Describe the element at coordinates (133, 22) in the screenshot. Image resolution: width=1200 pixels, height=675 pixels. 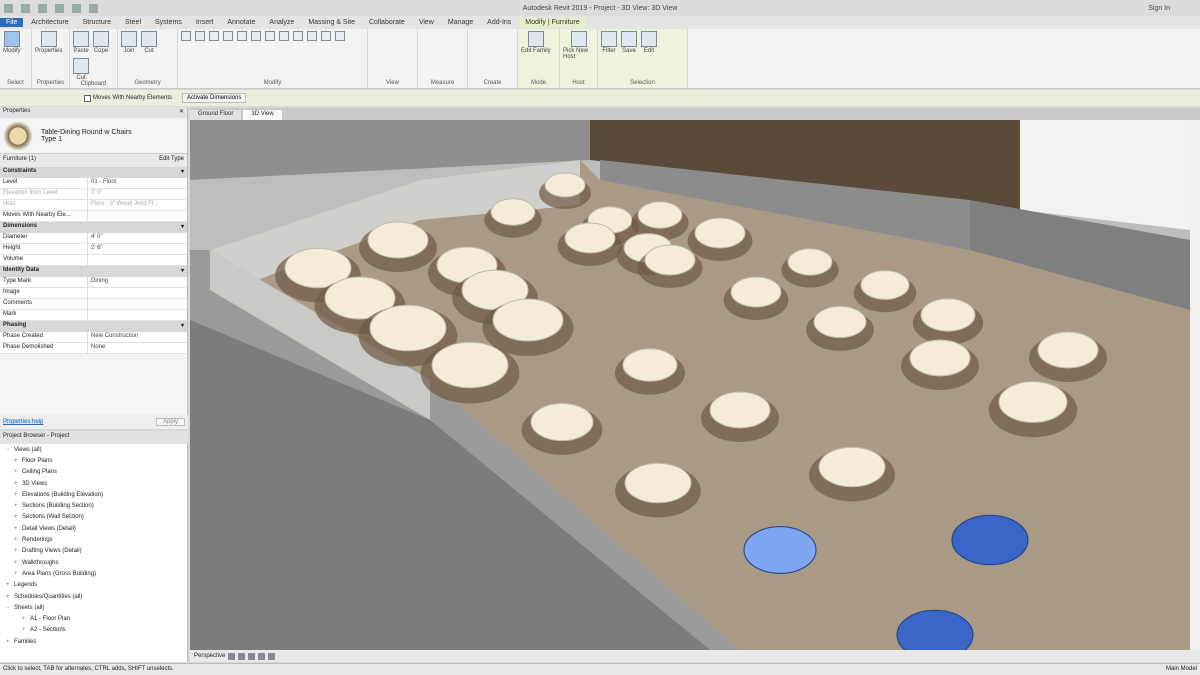
I see `tab-steel: Steel` at that location.